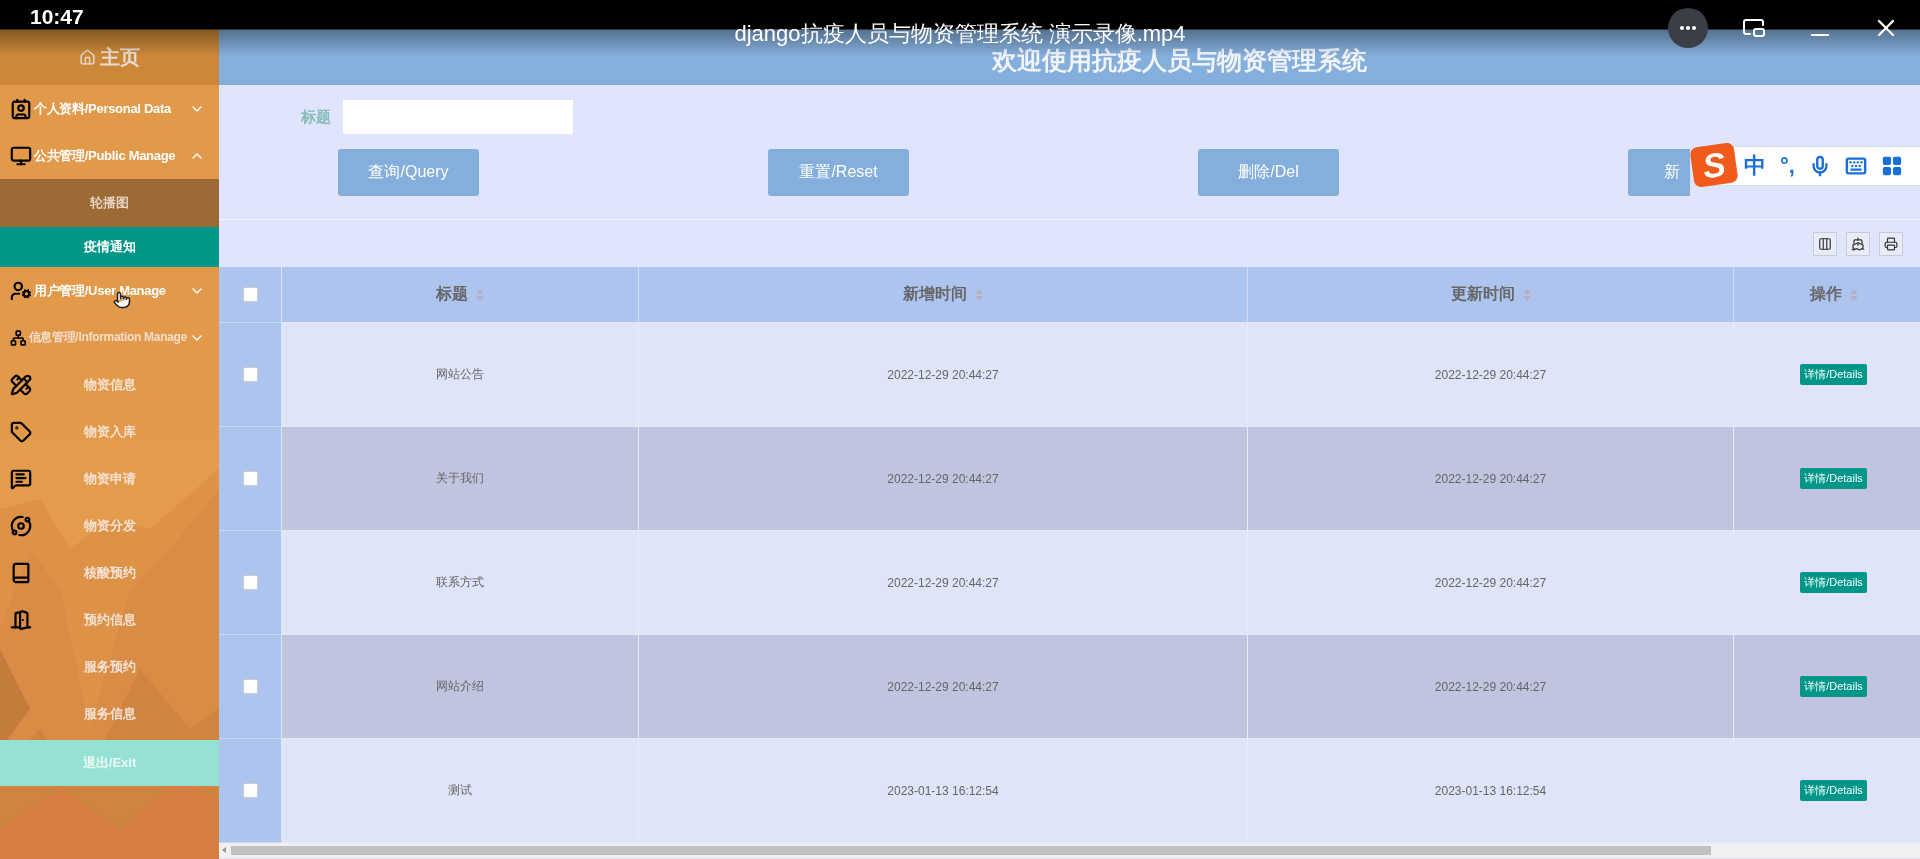  Describe the element at coordinates (1179, 60) in the screenshot. I see `page-title: 欢迎使用抗疫人员与物资管理系统` at that location.